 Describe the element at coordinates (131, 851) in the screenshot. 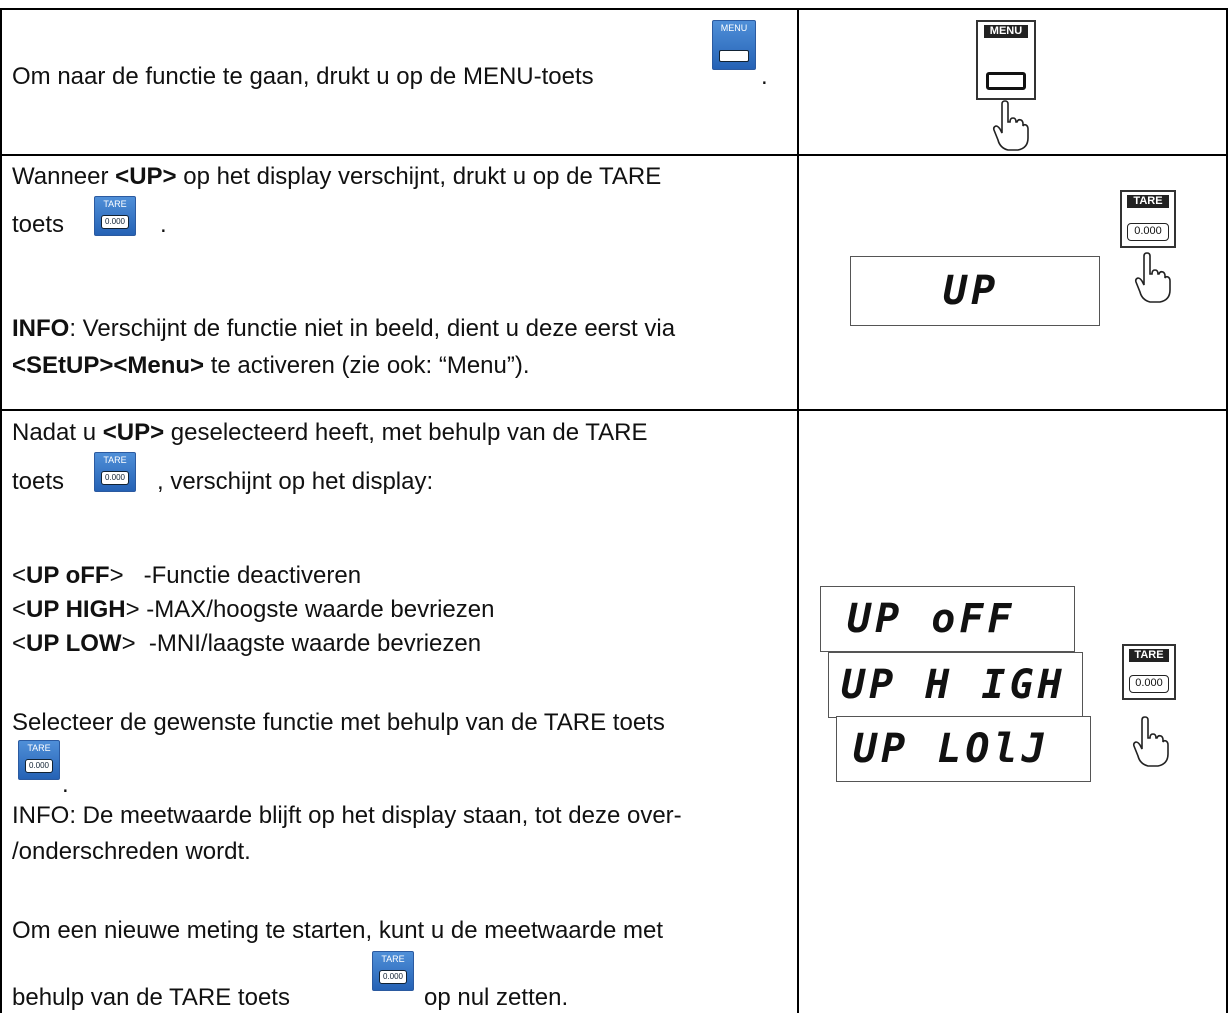

I see `info-line2: /onderschreden wordt.` at that location.